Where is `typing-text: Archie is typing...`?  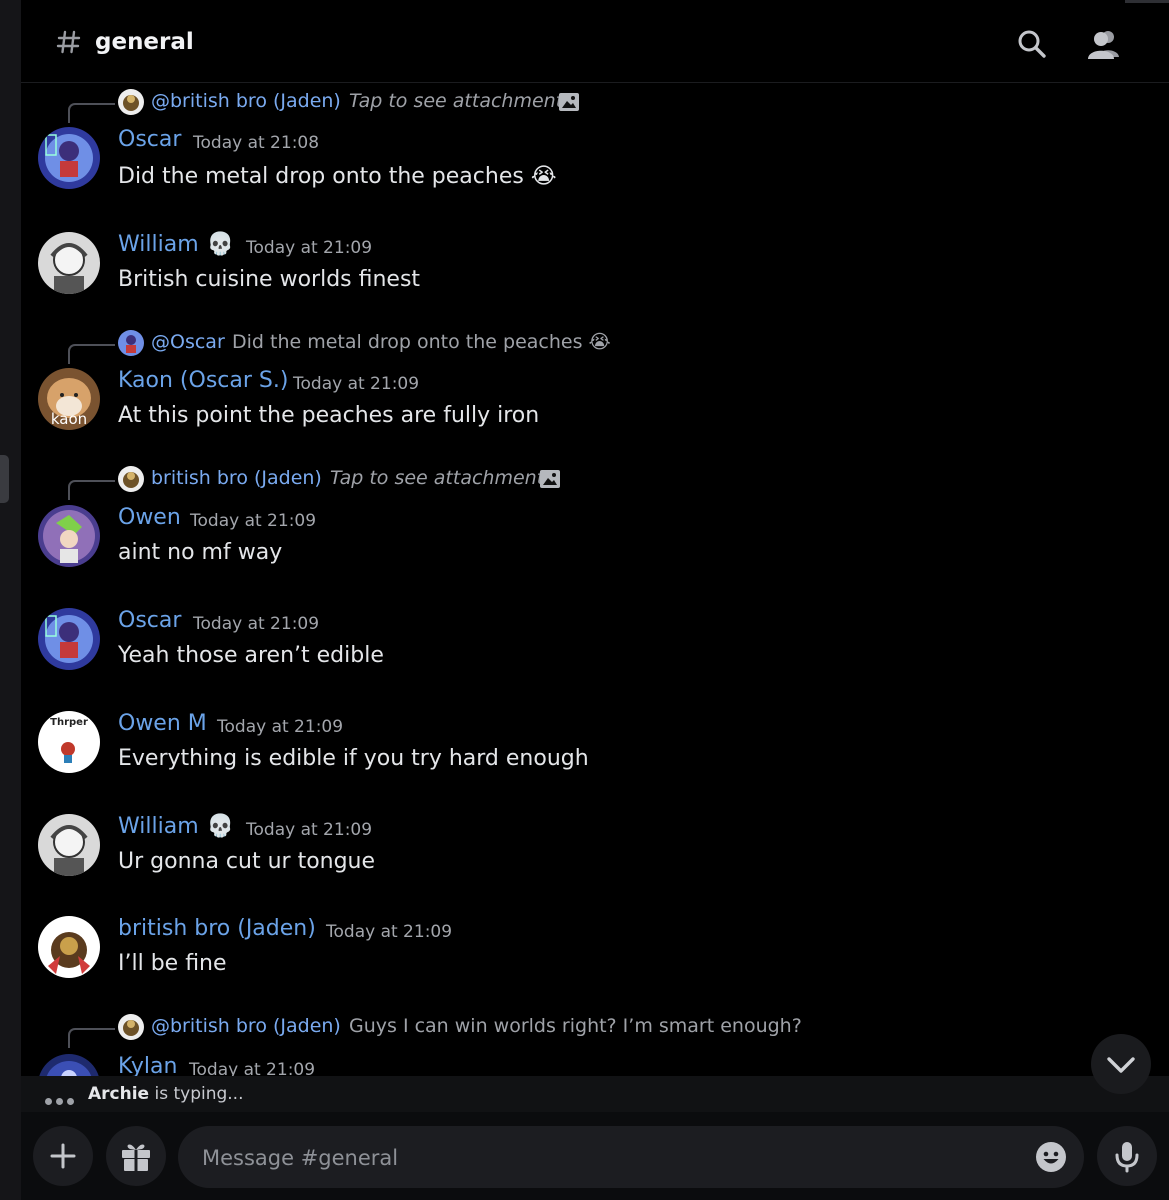 typing-text: Archie is typing... is located at coordinates (165, 1094).